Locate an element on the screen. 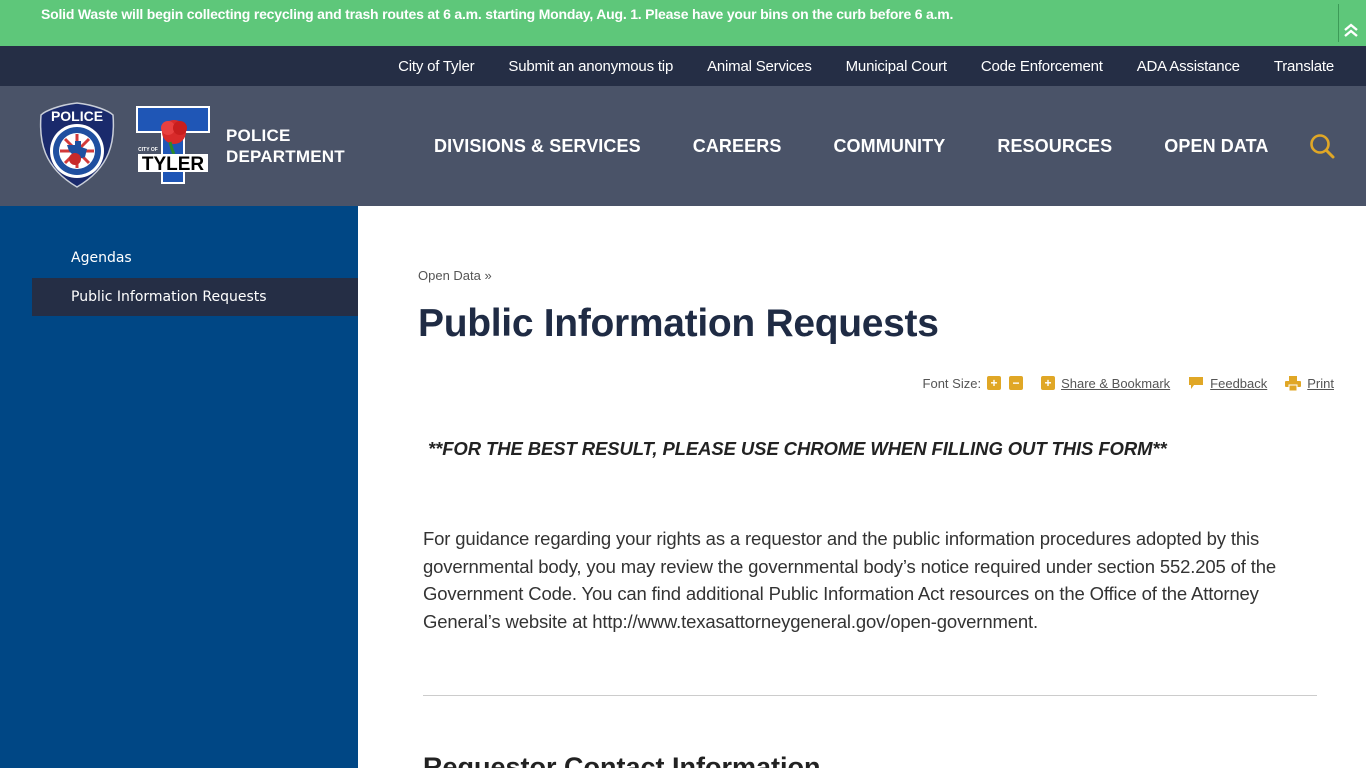 The height and width of the screenshot is (768, 1366). department-name: POLICE DEPARTMENT is located at coordinates (285, 146).